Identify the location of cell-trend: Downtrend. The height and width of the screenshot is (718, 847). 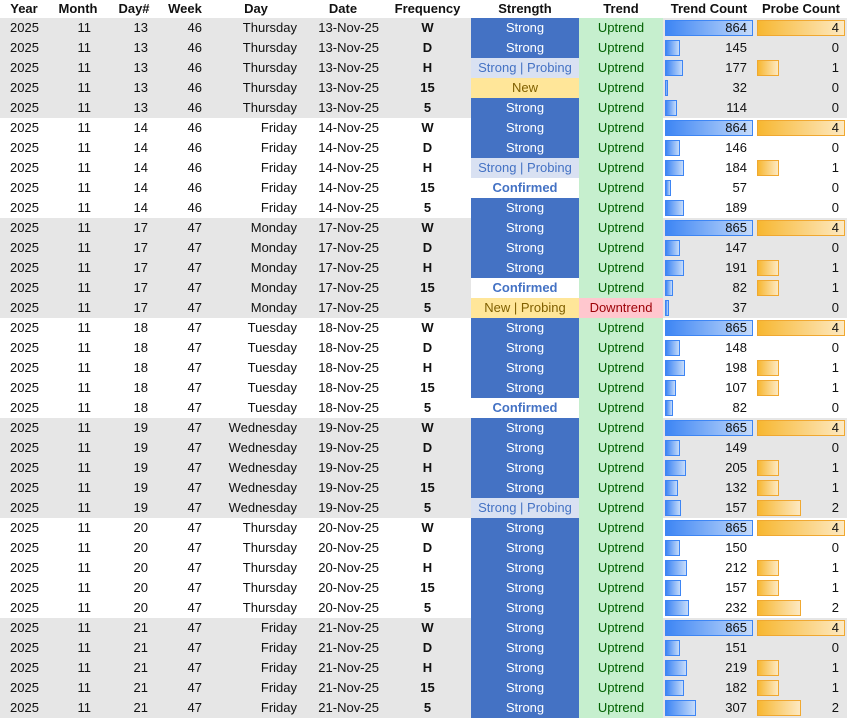
(621, 308).